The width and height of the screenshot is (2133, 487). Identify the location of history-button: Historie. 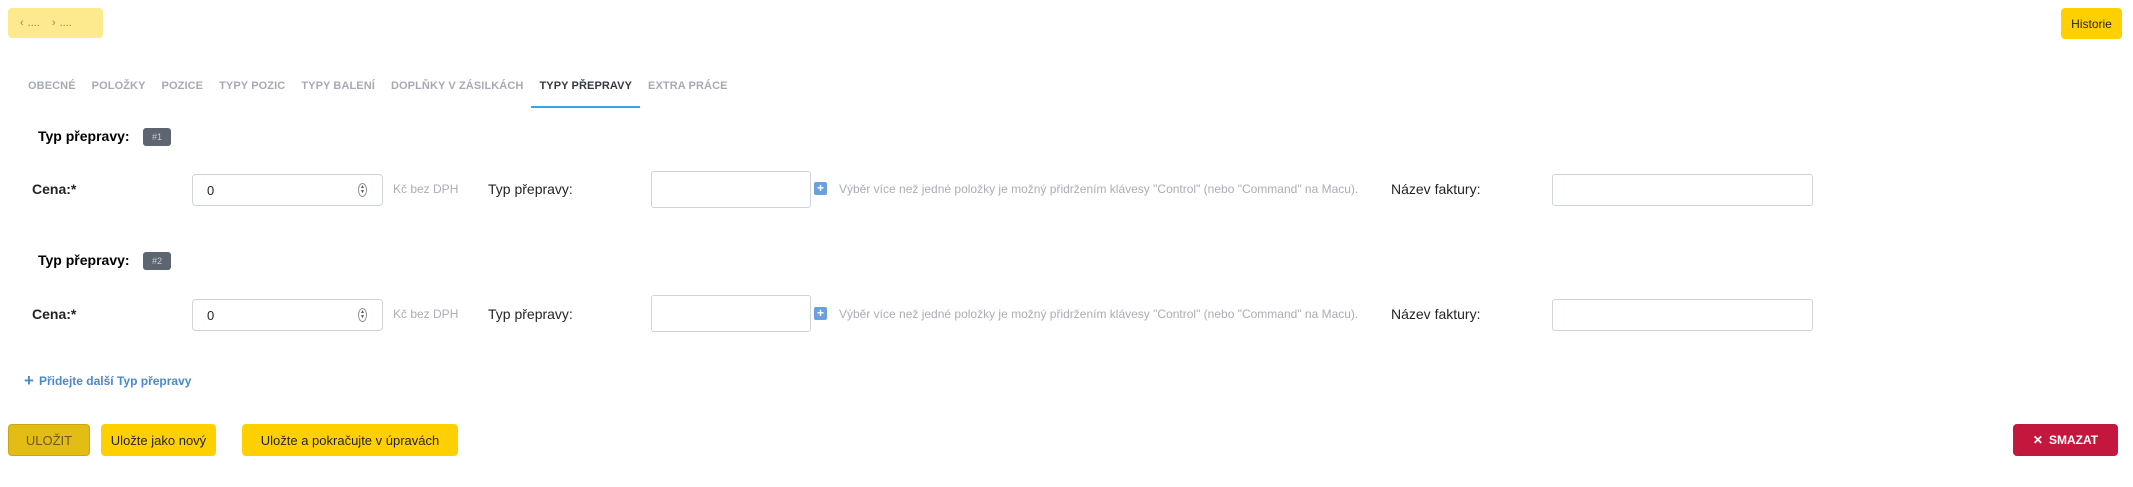
(2091, 23).